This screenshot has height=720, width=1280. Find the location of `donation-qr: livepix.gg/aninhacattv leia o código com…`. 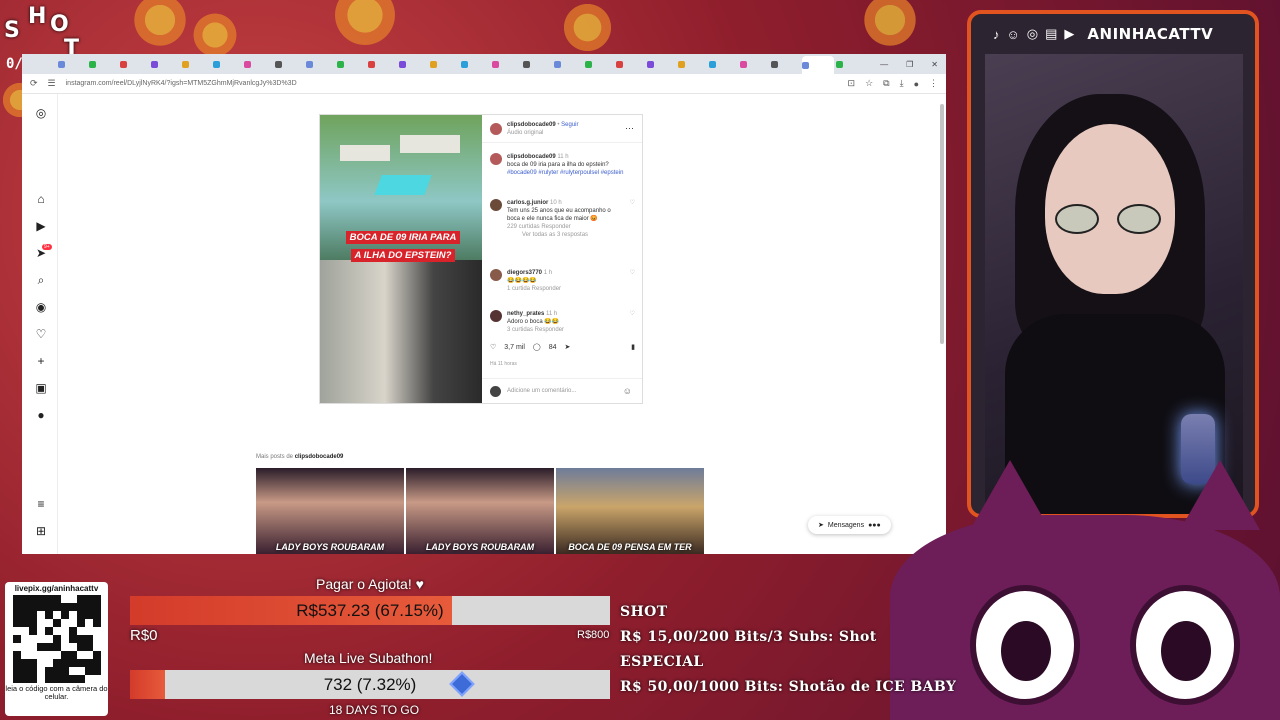

donation-qr: livepix.gg/aninhacattv leia o código com… is located at coordinates (56, 649).